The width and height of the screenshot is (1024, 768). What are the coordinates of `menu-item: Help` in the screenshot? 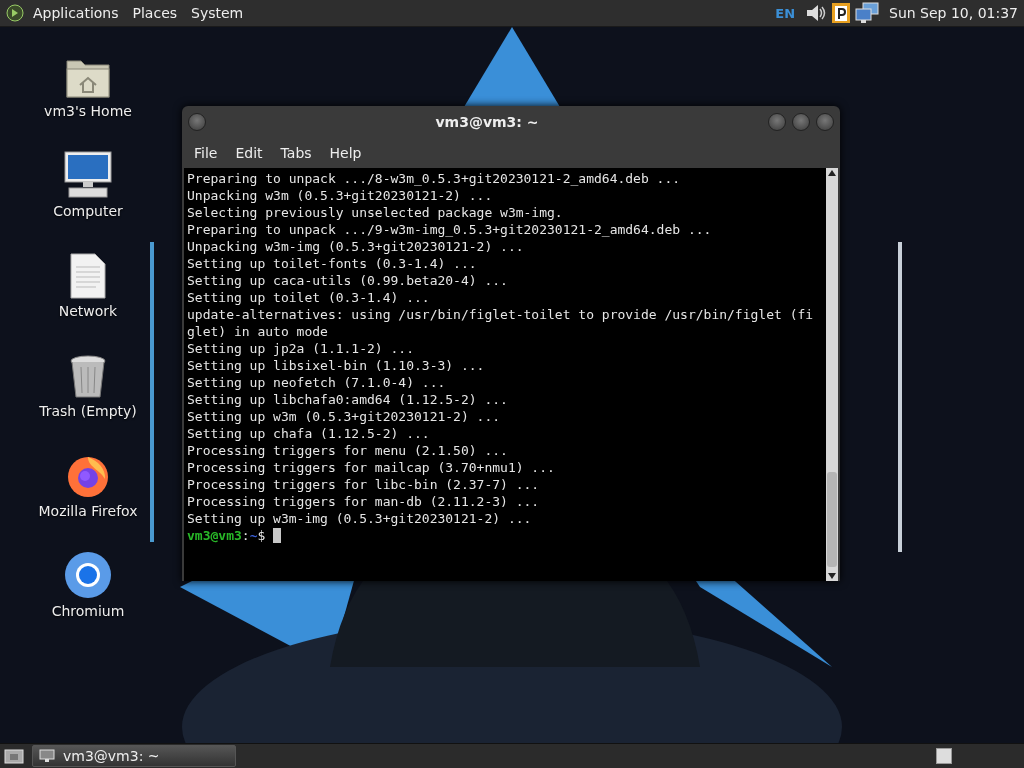 It's located at (345, 153).